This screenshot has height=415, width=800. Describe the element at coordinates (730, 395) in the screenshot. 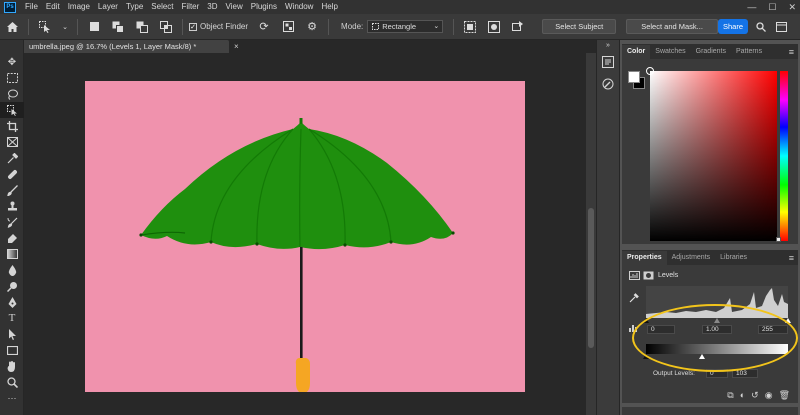

I see `clip-to-layer-icon: ⧉` at that location.